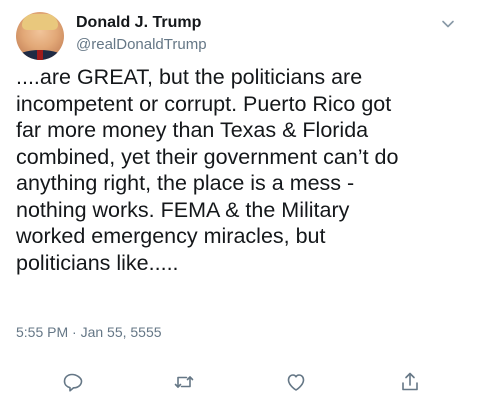  Describe the element at coordinates (141, 44) in the screenshot. I see `author-handle: @realDonaldTrump` at that location.